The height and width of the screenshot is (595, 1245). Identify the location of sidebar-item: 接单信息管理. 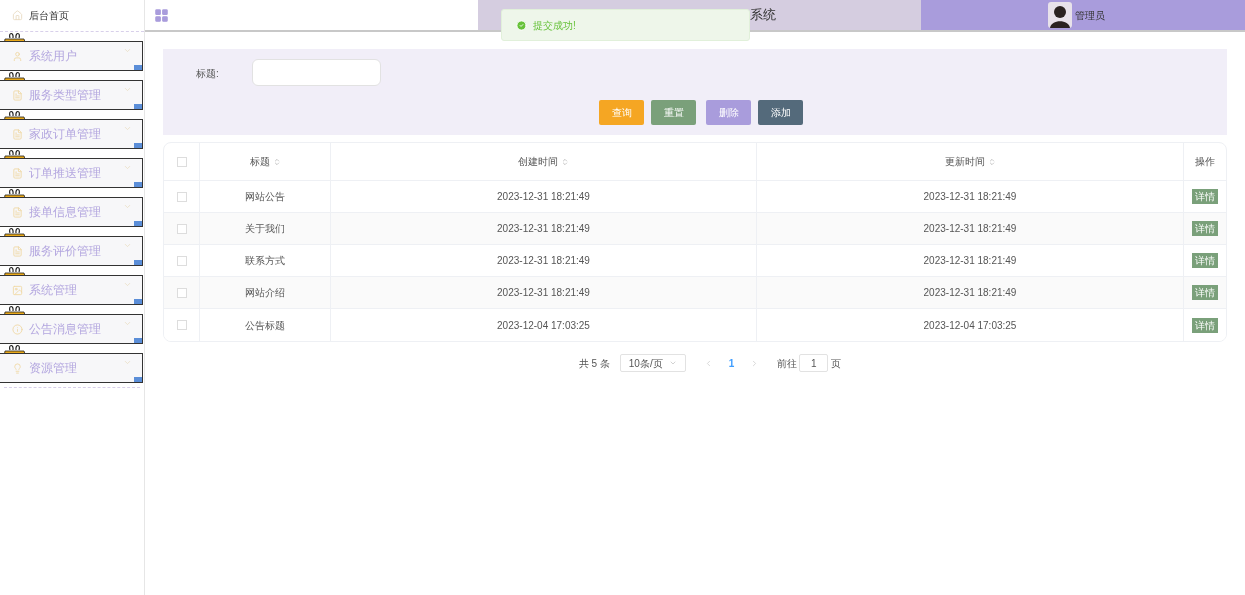
(71, 212).